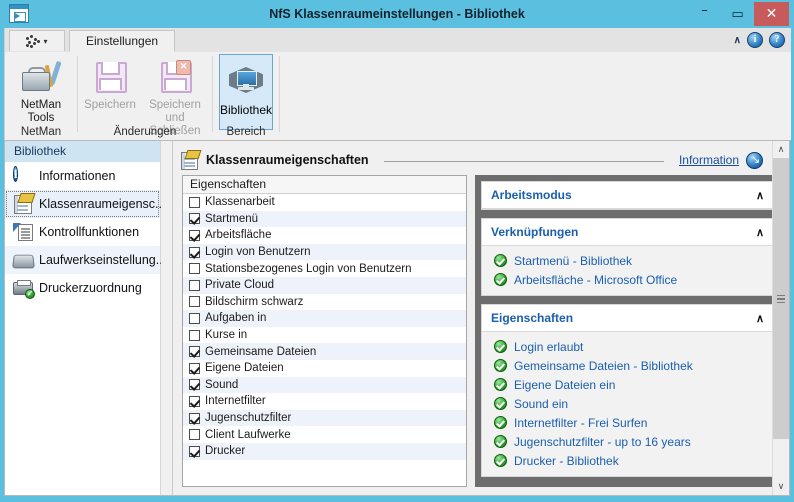 This screenshot has width=794, height=502. Describe the element at coordinates (627, 460) in the screenshot. I see `list-item: Drucker - Bibliothek` at that location.